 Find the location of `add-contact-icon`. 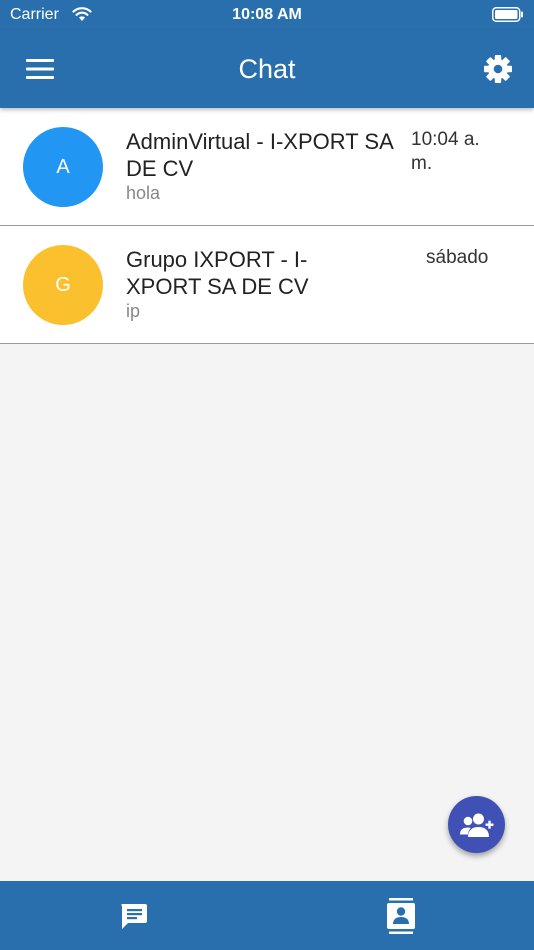

add-contact-icon is located at coordinates (476, 825).